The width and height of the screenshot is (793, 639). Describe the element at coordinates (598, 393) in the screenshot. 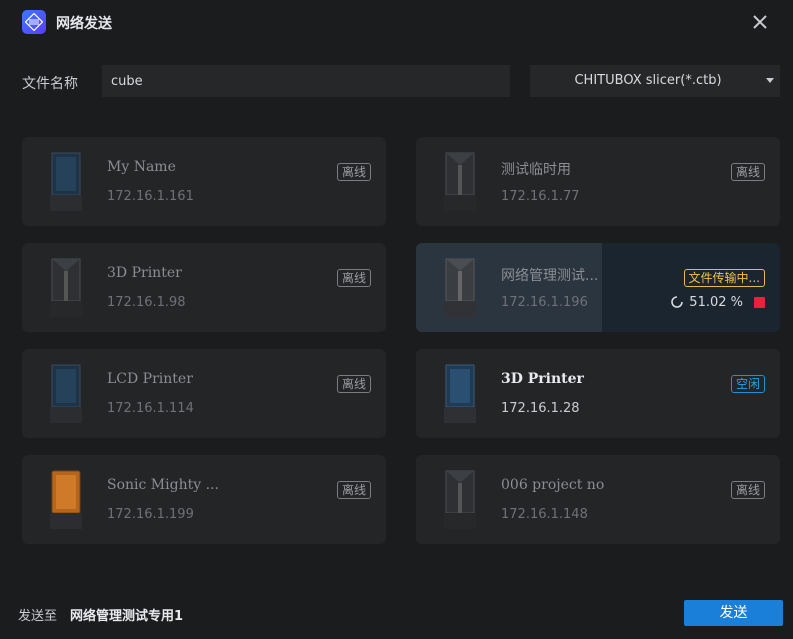

I see `printer-card: 3D Printer 172.16.1.28 空闲` at that location.